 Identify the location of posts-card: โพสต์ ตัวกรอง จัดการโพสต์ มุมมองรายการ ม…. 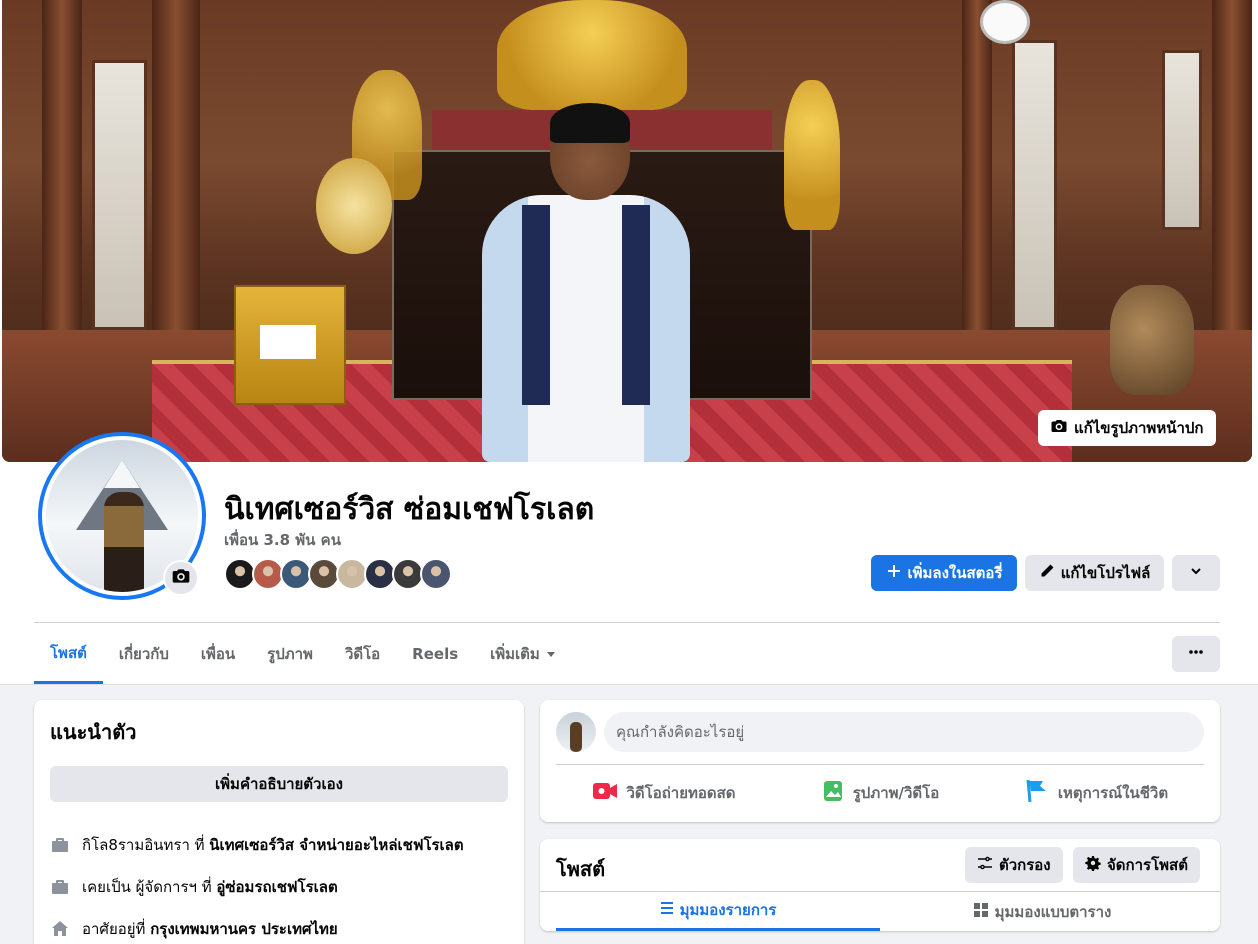
(880, 885).